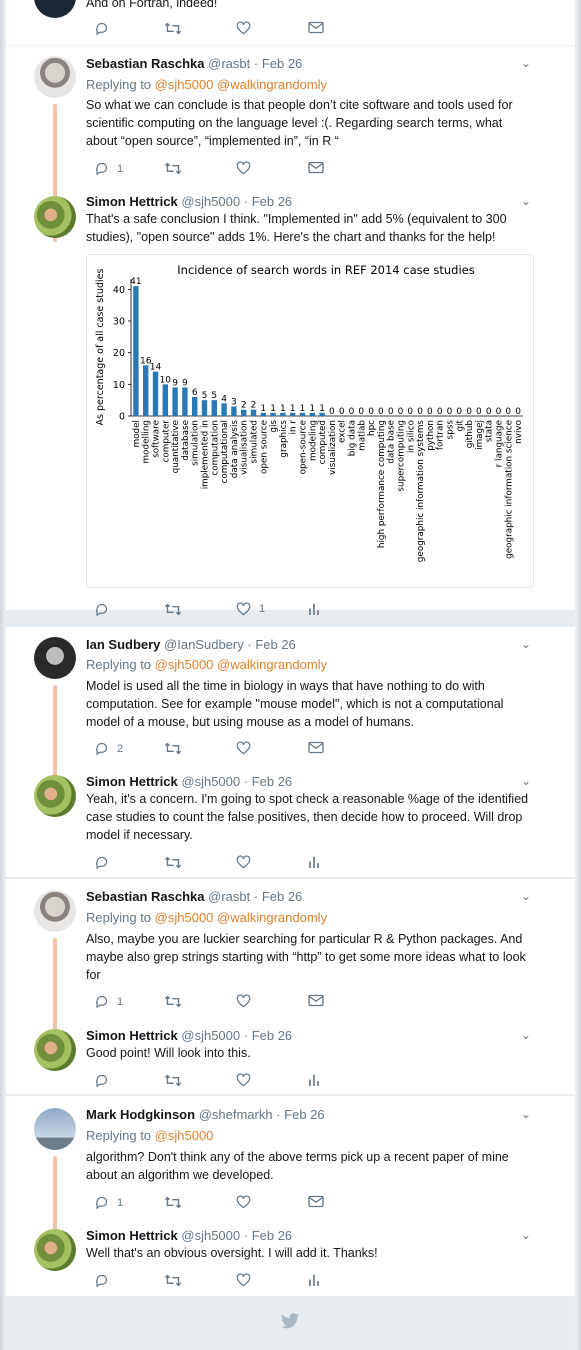 The width and height of the screenshot is (581, 1350). What do you see at coordinates (236, 1114) in the screenshot?
I see `handle: @shefmarkh` at bounding box center [236, 1114].